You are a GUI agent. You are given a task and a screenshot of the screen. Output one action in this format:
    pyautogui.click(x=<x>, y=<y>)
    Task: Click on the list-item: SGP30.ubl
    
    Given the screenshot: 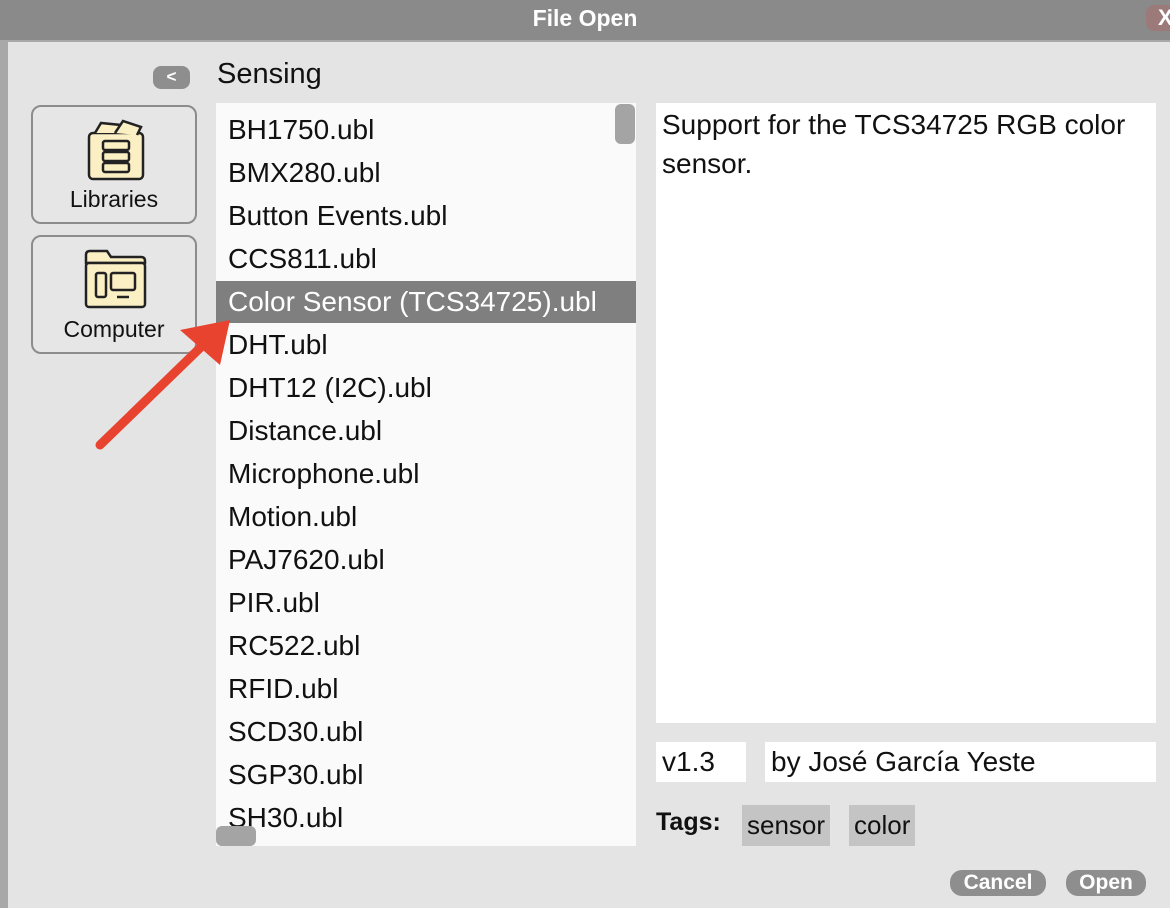 What is the action you would take?
    pyautogui.click(x=426, y=775)
    